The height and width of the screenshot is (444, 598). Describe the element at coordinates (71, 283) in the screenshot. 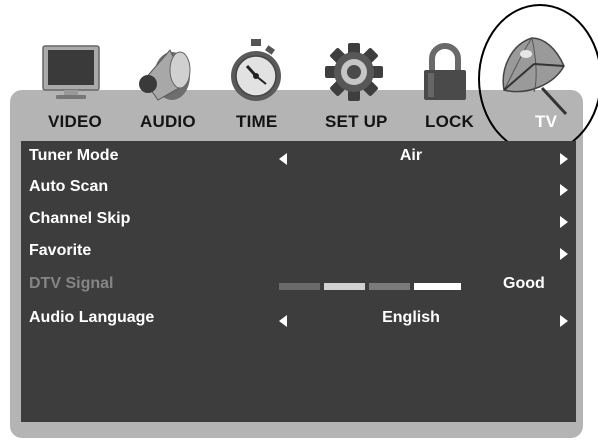

I see `menu-label: DTV Signal` at that location.